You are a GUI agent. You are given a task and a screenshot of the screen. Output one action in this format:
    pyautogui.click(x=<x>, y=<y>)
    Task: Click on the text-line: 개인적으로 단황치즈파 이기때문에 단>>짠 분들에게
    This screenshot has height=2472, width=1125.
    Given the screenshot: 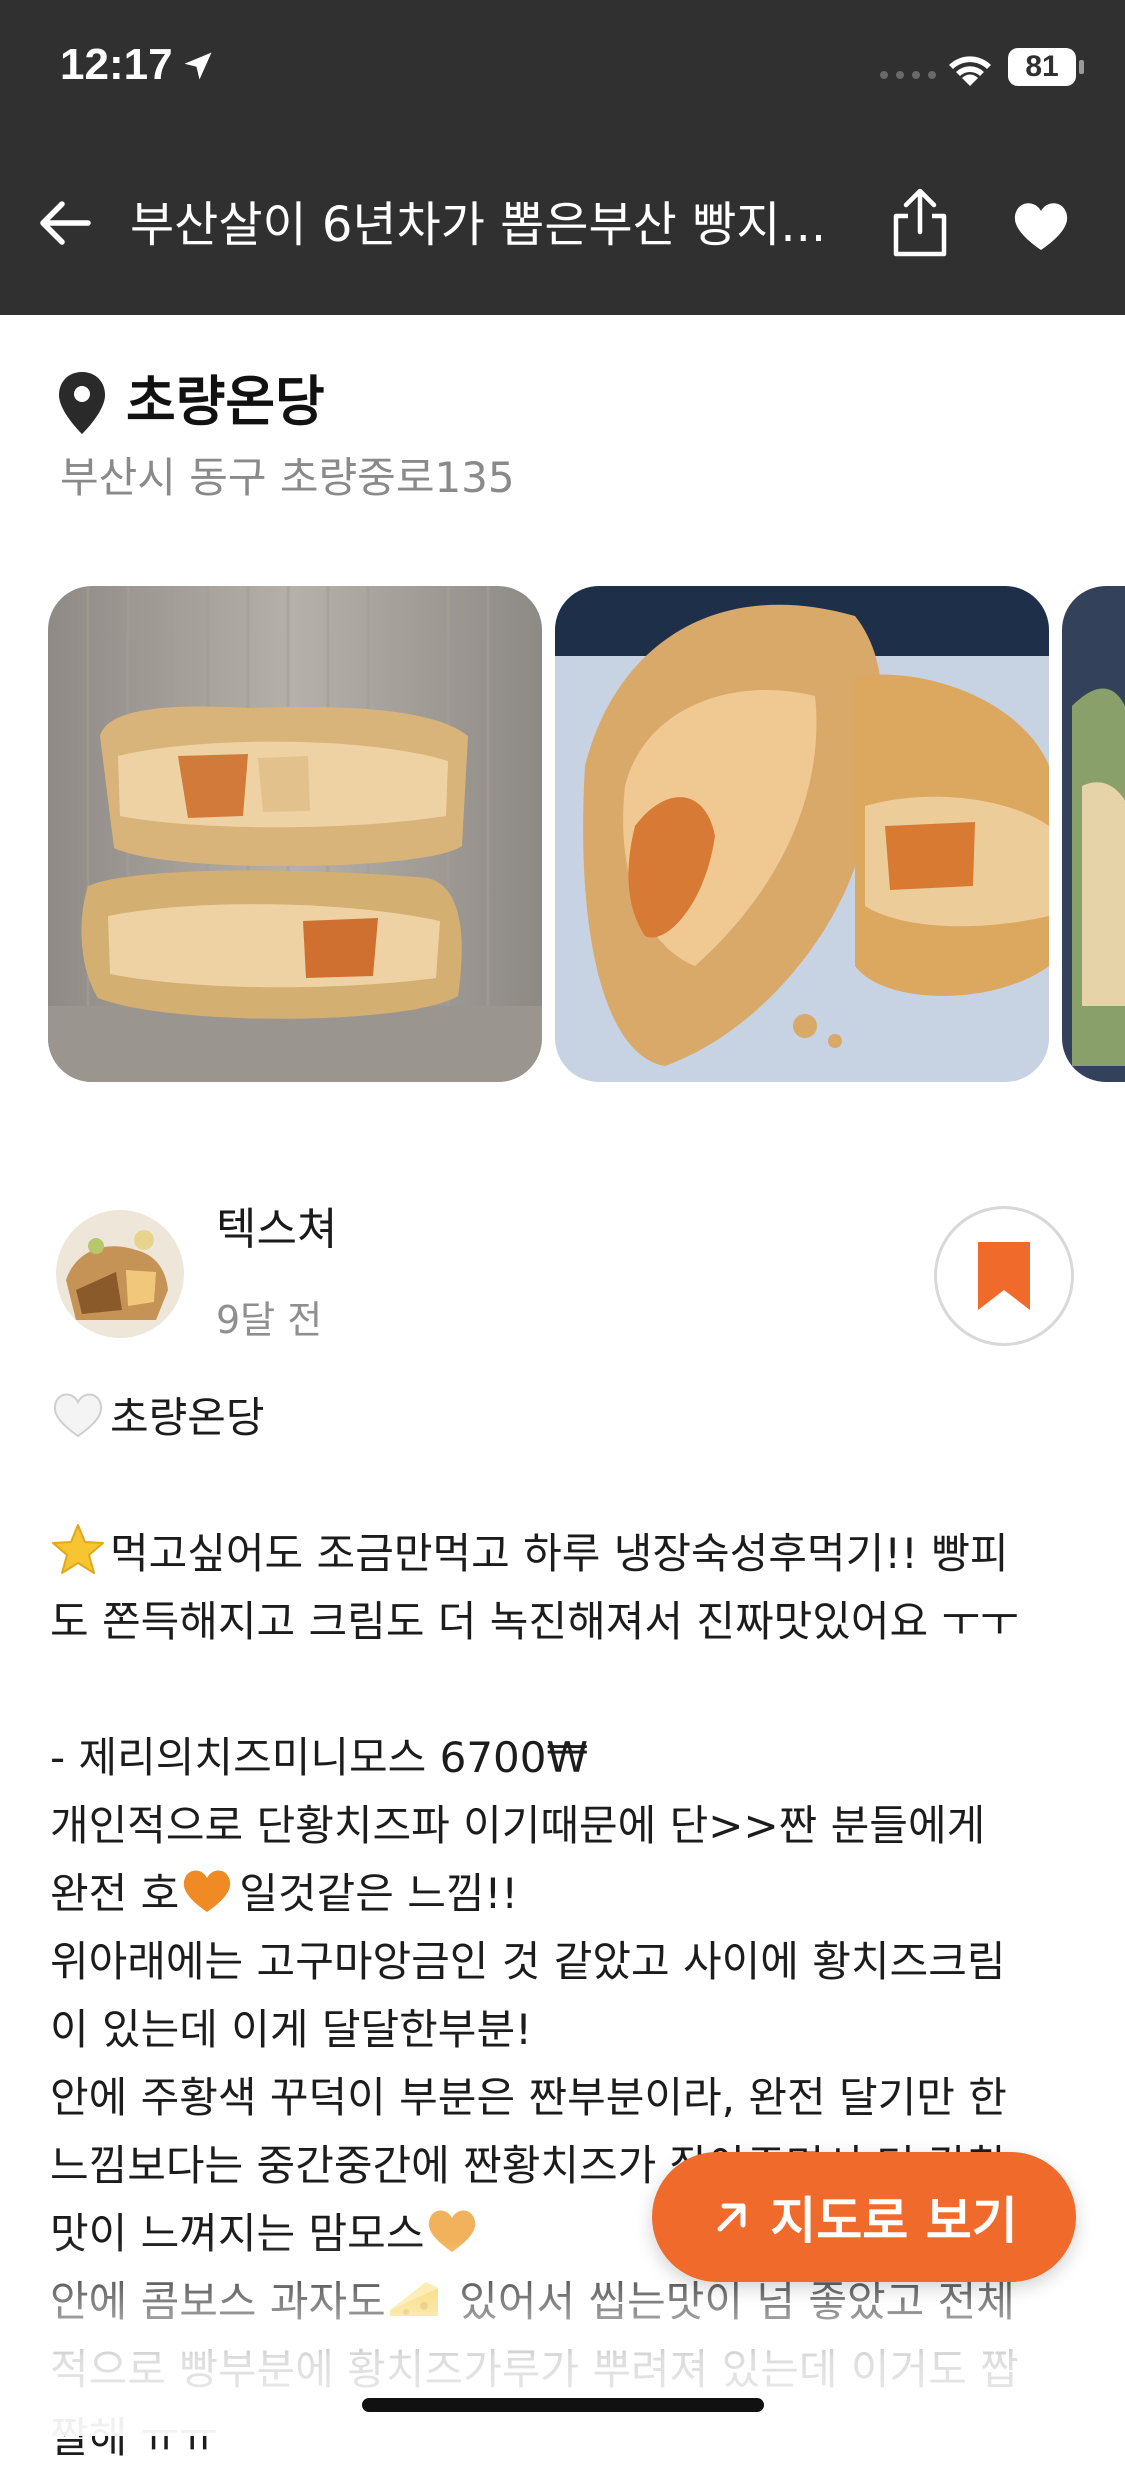 What is the action you would take?
    pyautogui.click(x=518, y=1825)
    